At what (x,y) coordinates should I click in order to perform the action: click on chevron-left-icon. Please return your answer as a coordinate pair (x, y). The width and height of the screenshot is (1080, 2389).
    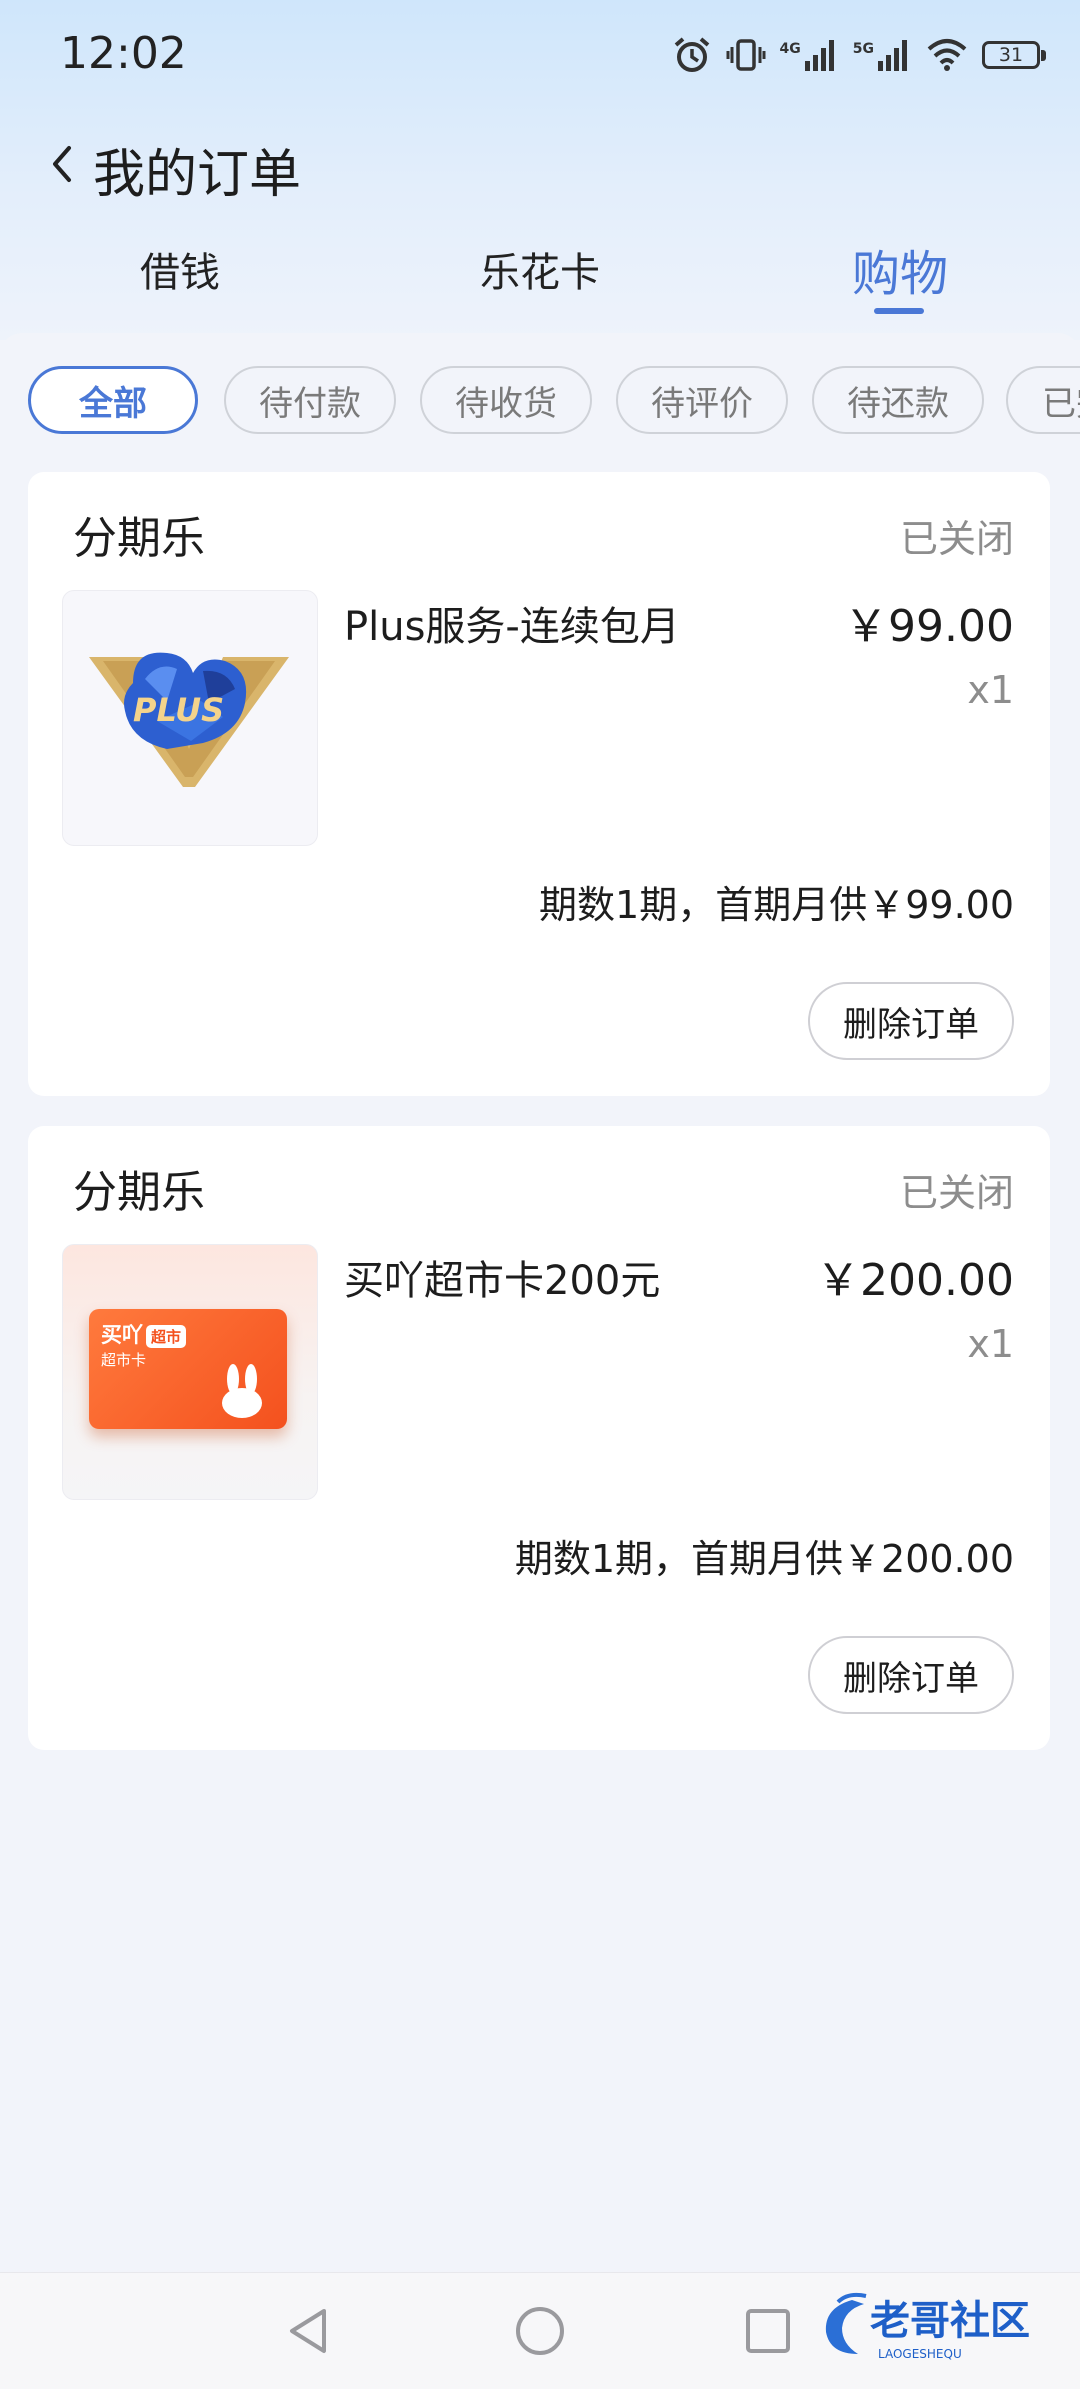
    Looking at the image, I should click on (62, 166).